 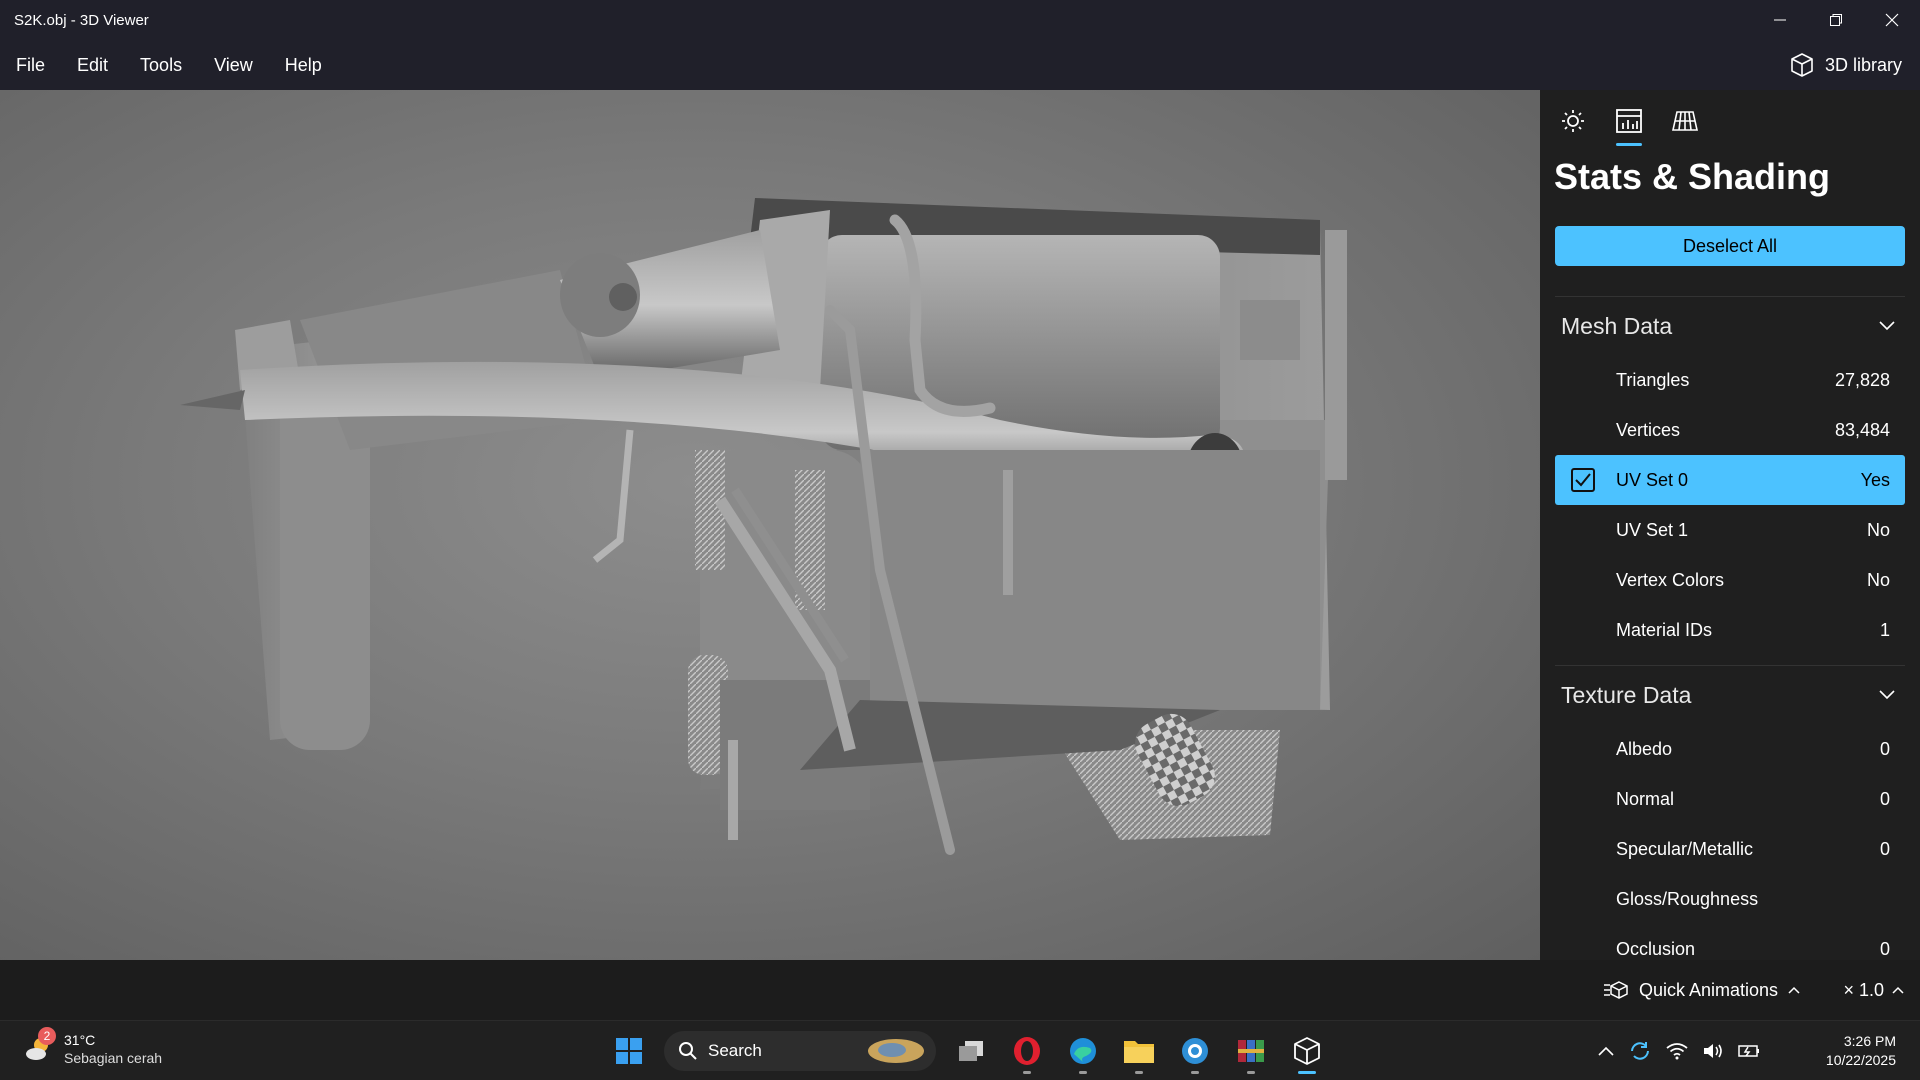 I want to click on stat-label: UV Set 0, so click(x=1652, y=479).